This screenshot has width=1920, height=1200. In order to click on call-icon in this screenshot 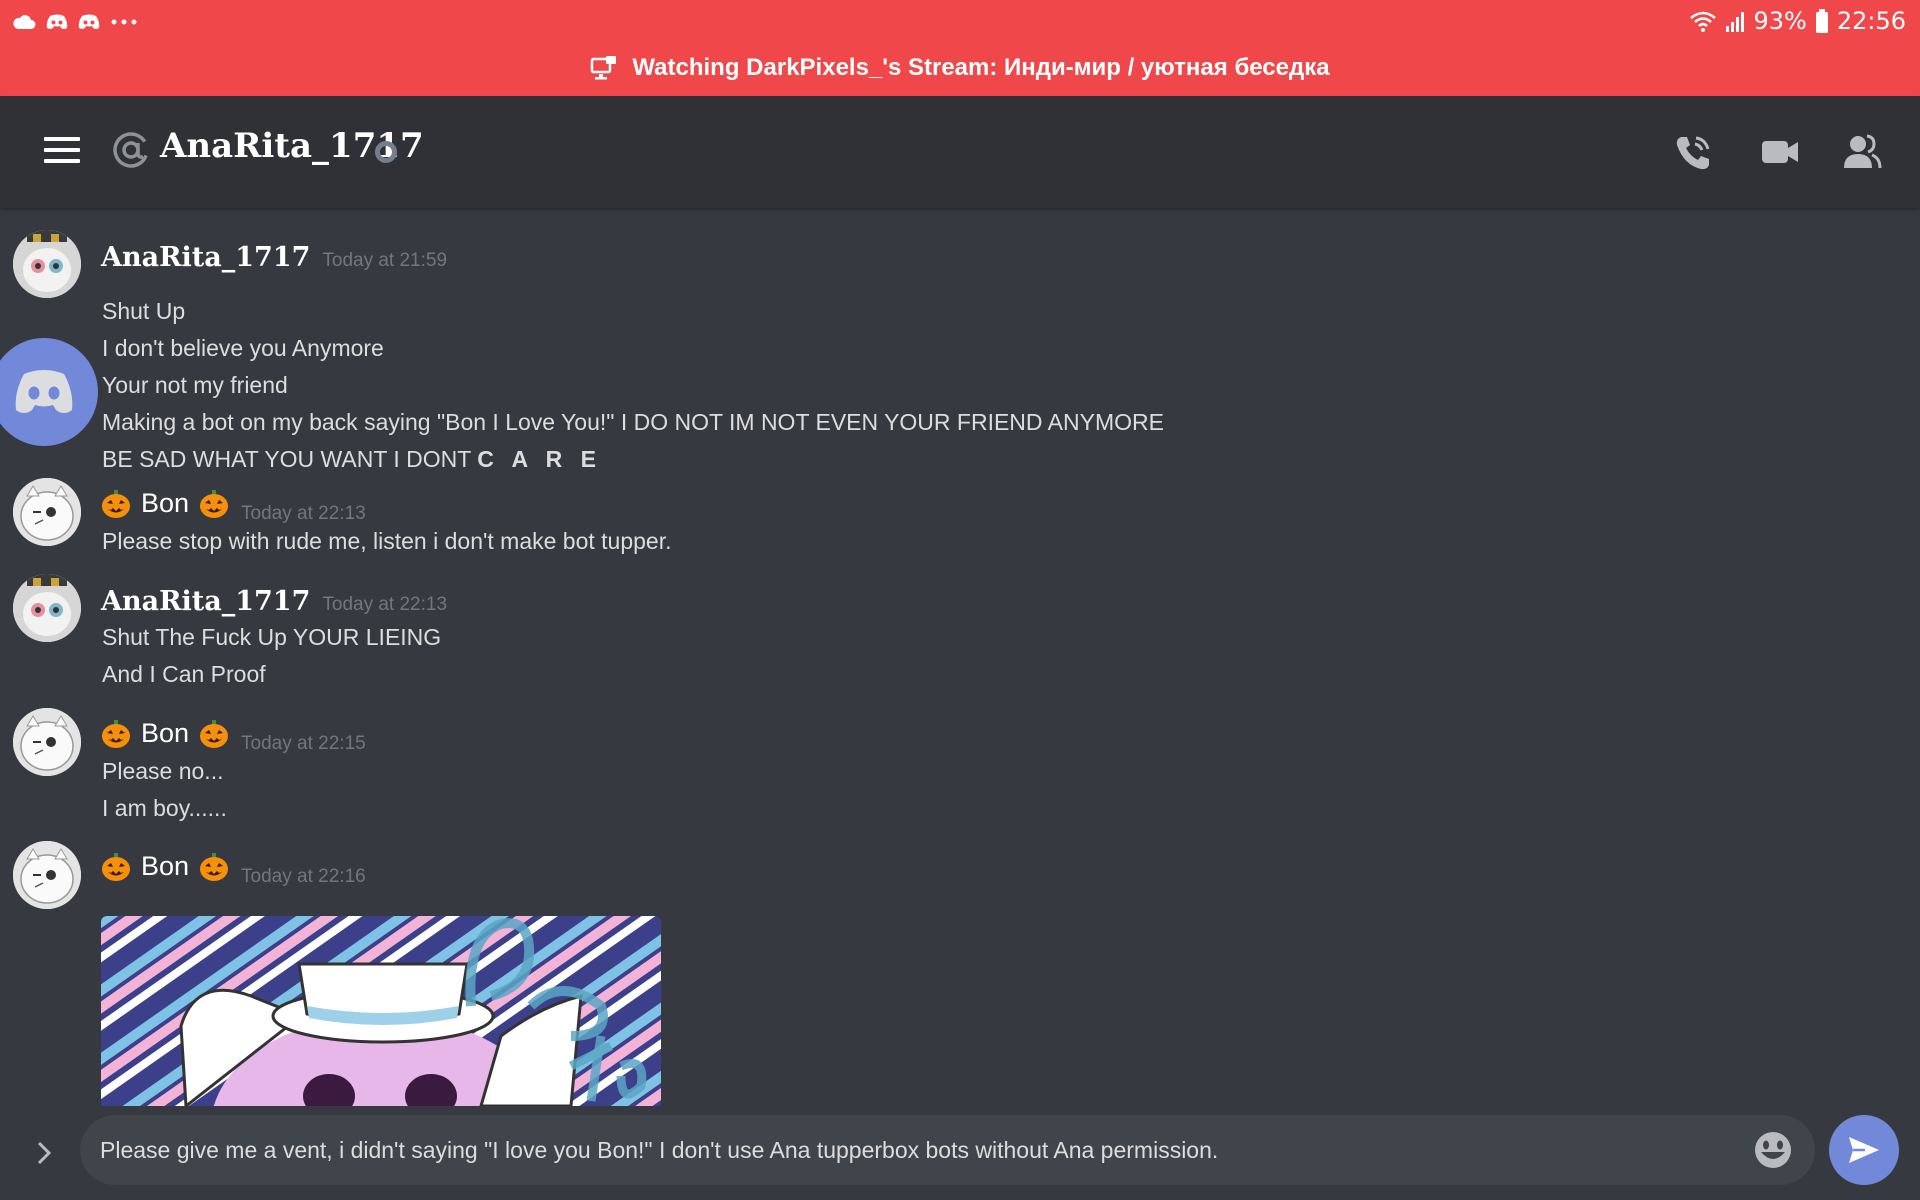, I will do `click(1693, 153)`.